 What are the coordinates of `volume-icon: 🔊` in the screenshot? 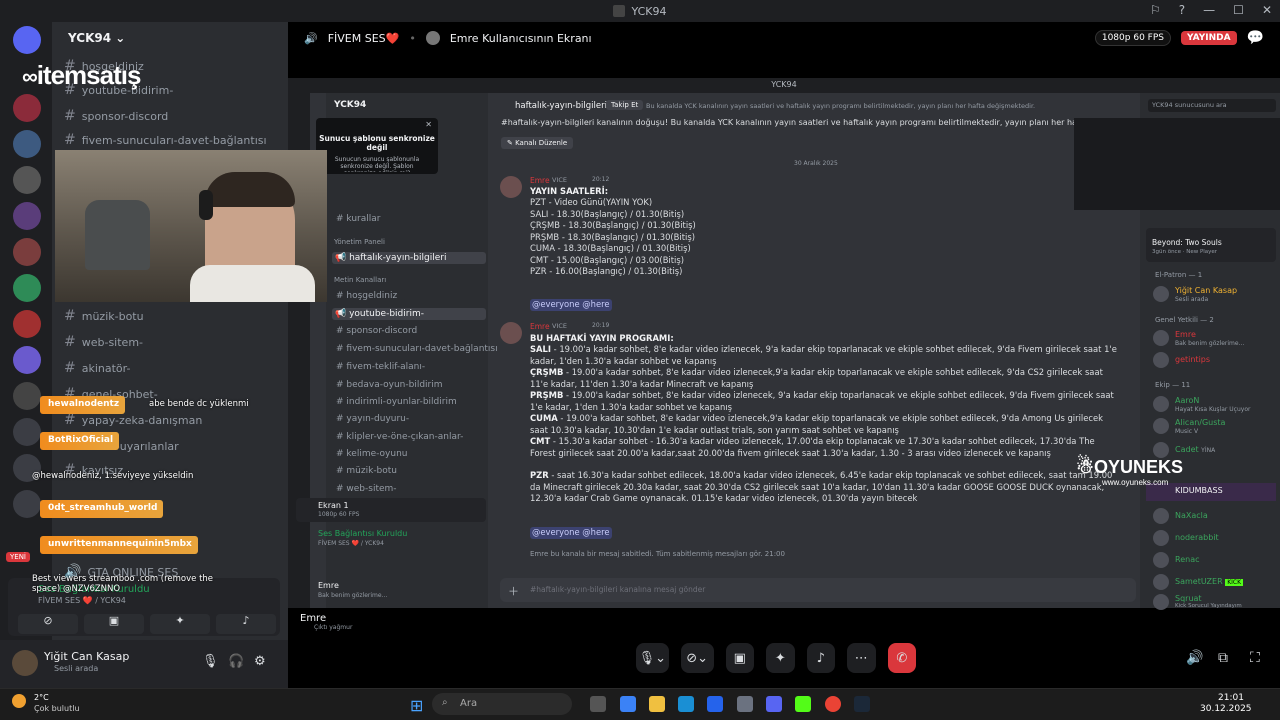 It's located at (1194, 658).